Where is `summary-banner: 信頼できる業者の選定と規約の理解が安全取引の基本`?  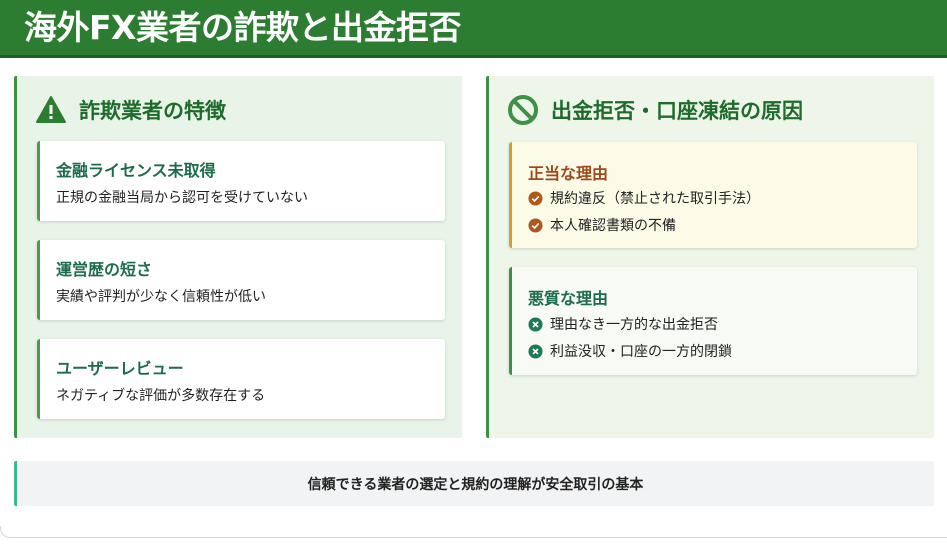 summary-banner: 信頼できる業者の選定と規約の理解が安全取引の基本 is located at coordinates (474, 483).